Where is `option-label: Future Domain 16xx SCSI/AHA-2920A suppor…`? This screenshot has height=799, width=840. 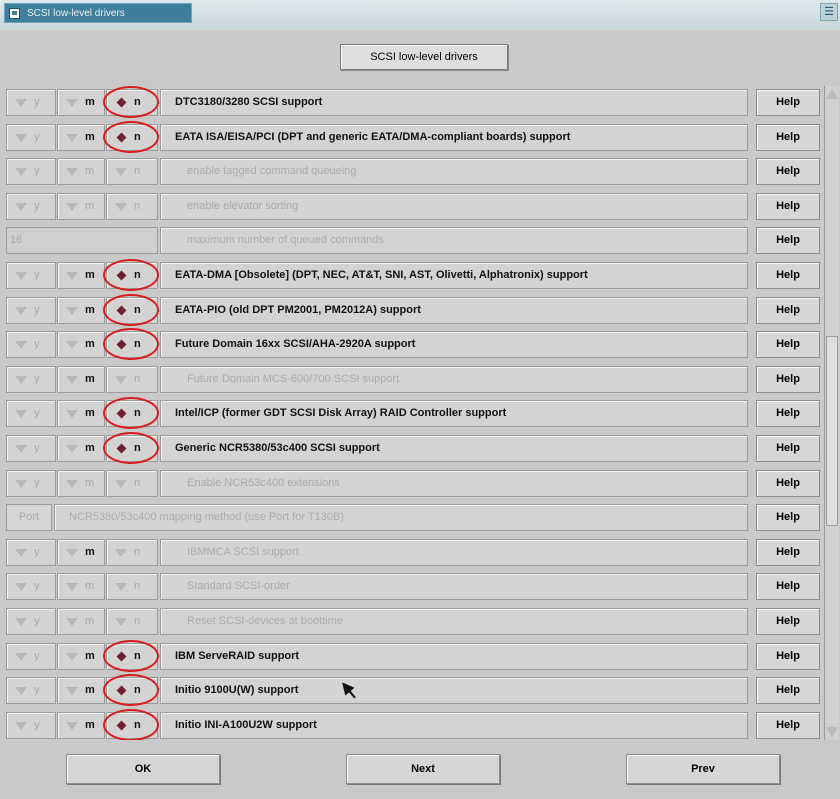 option-label: Future Domain 16xx SCSI/AHA-2920A suppor… is located at coordinates (454, 345).